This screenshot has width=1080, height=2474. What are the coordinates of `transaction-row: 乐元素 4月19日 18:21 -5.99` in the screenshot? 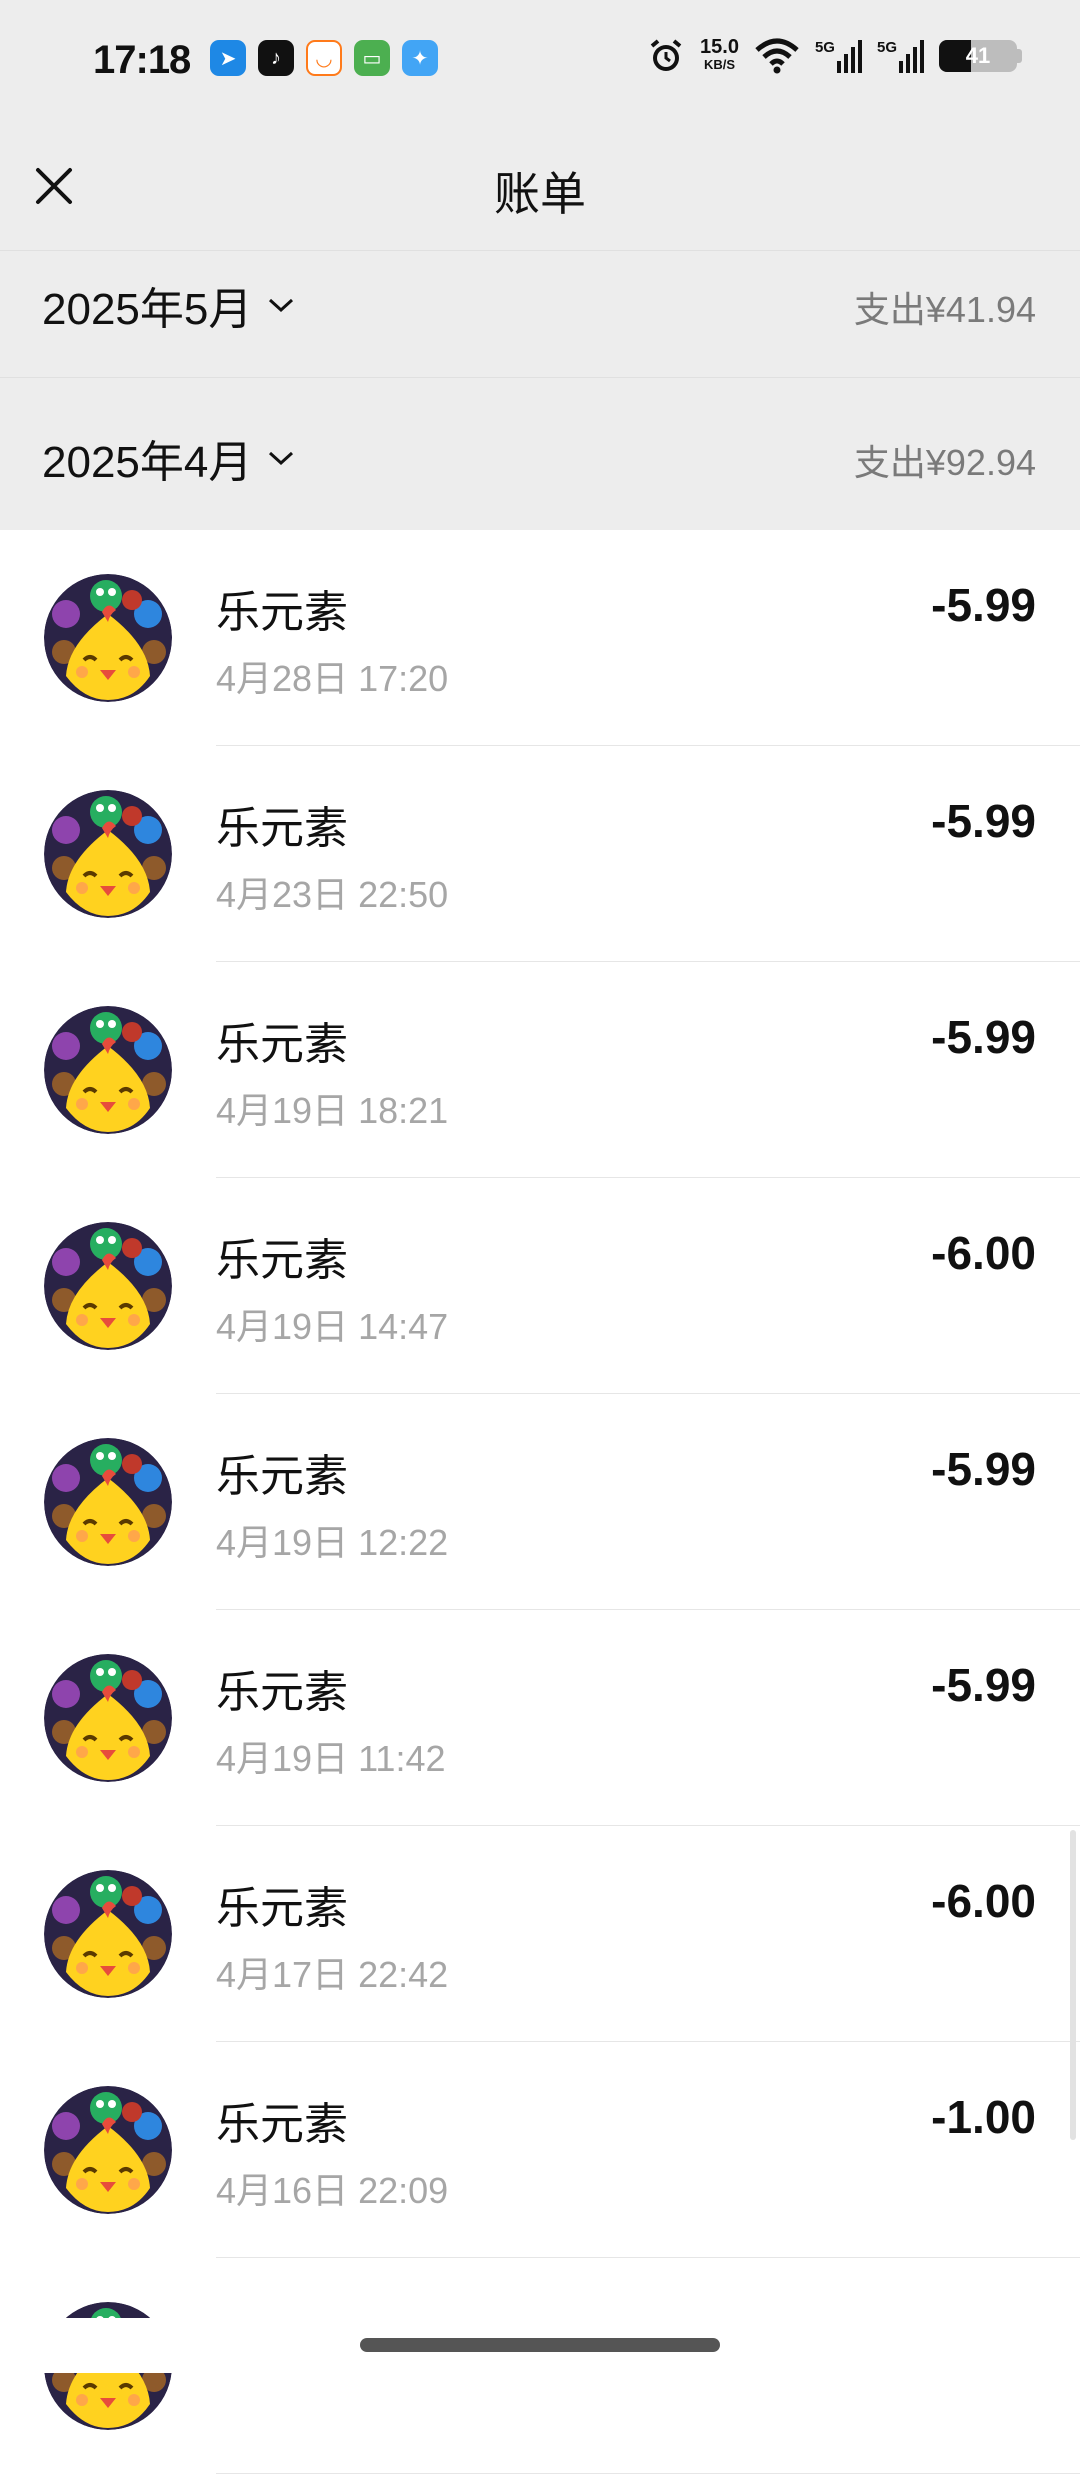 It's located at (540, 1070).